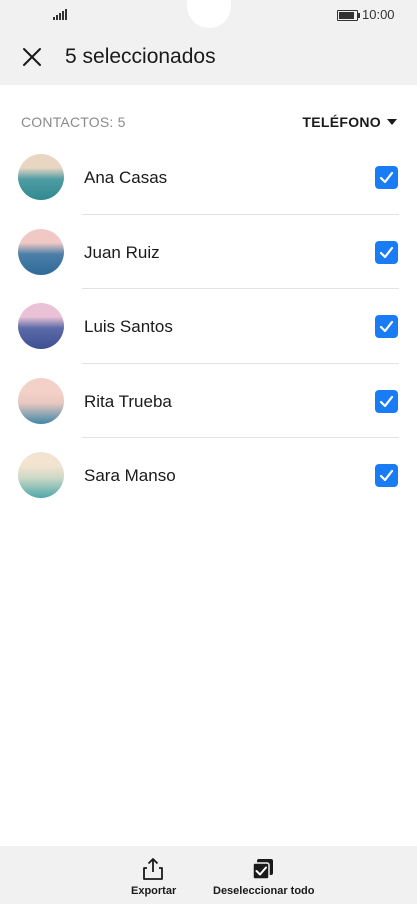  What do you see at coordinates (208, 475) in the screenshot?
I see `contact-row: Sara Manso` at bounding box center [208, 475].